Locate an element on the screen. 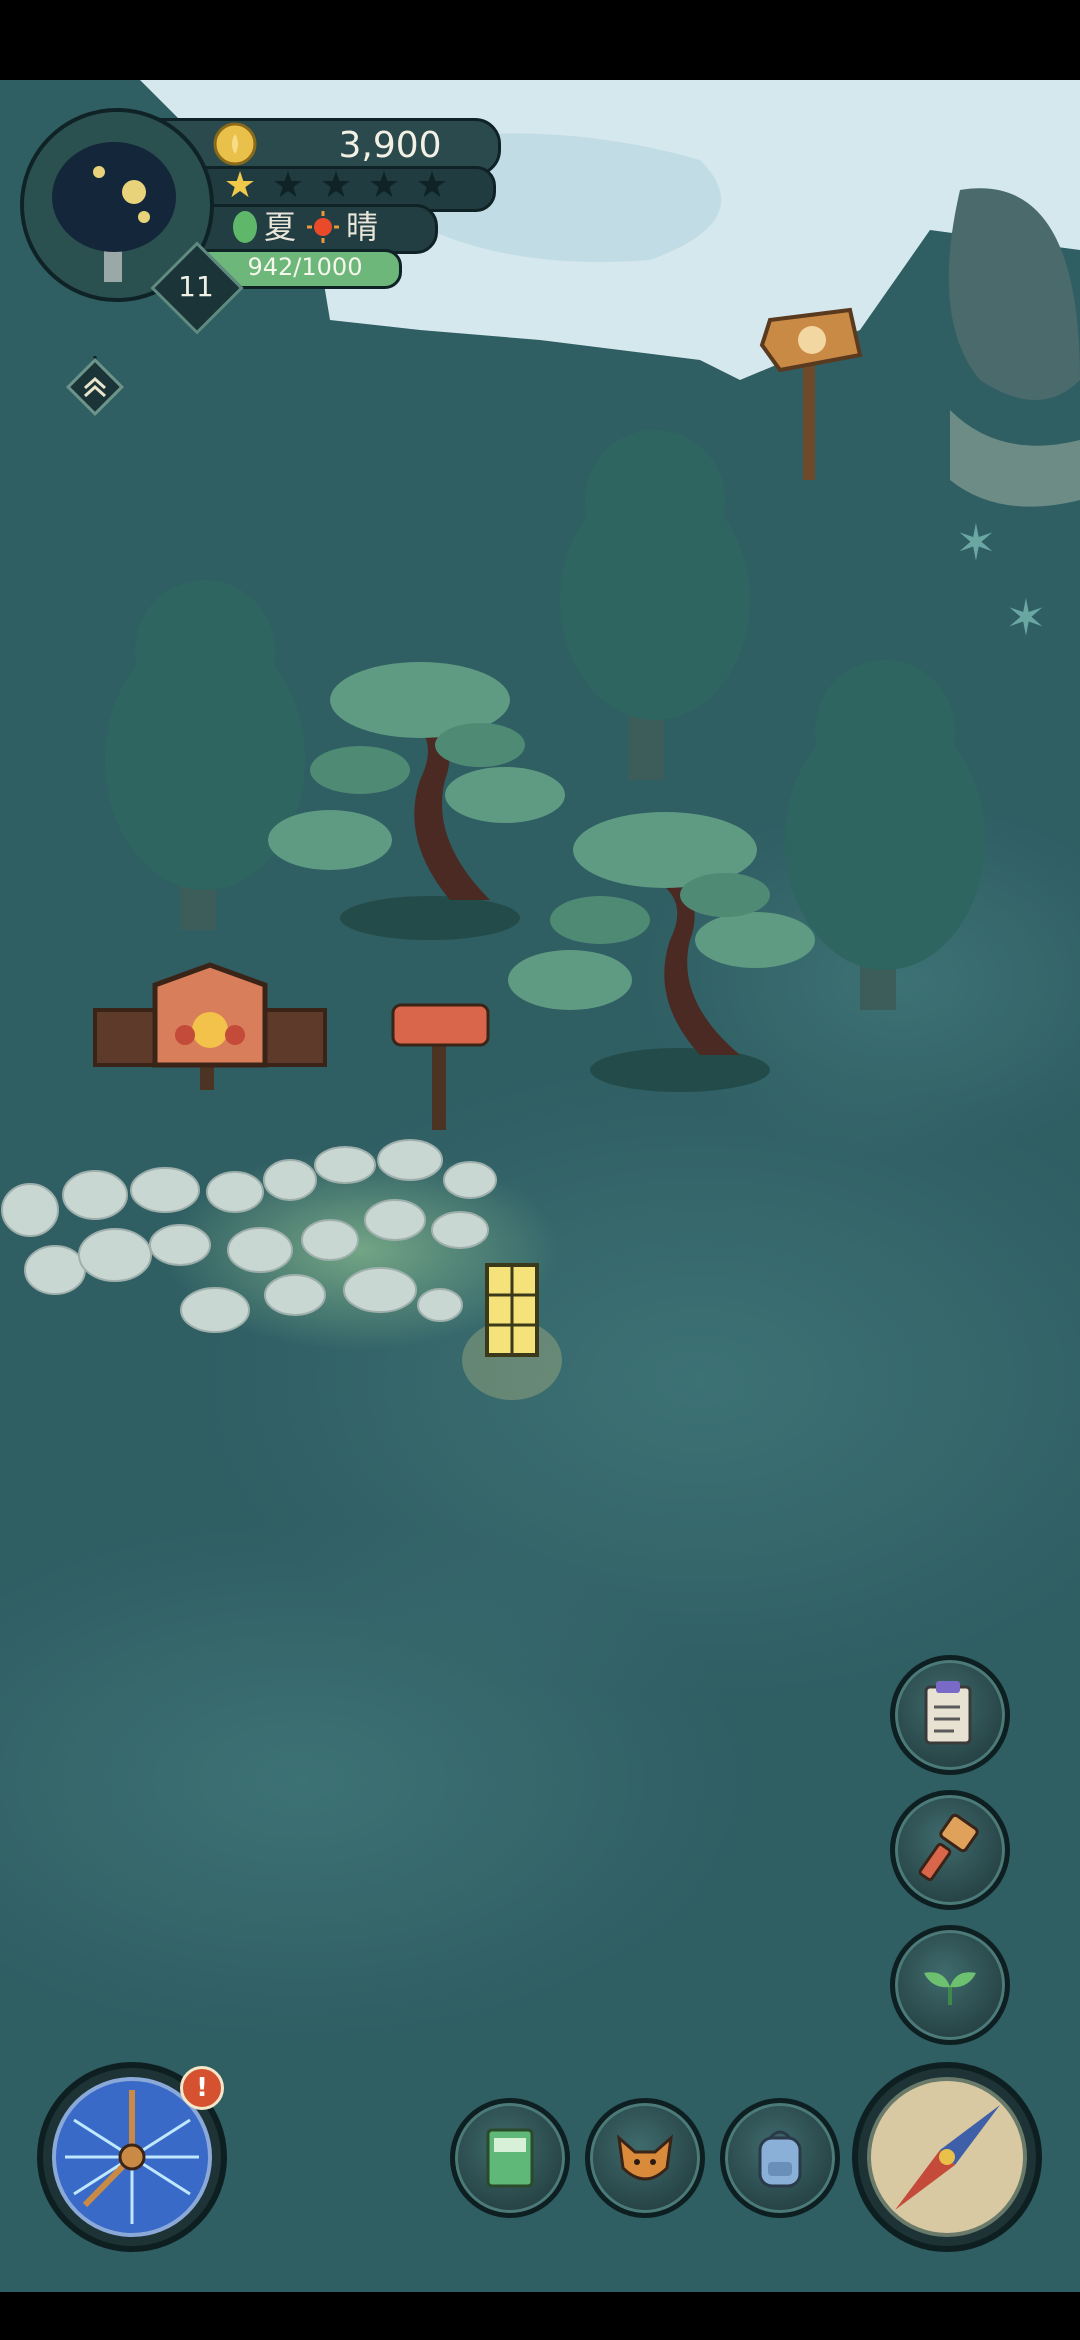 The height and width of the screenshot is (2340, 1080). compass-button is located at coordinates (947, 2157).